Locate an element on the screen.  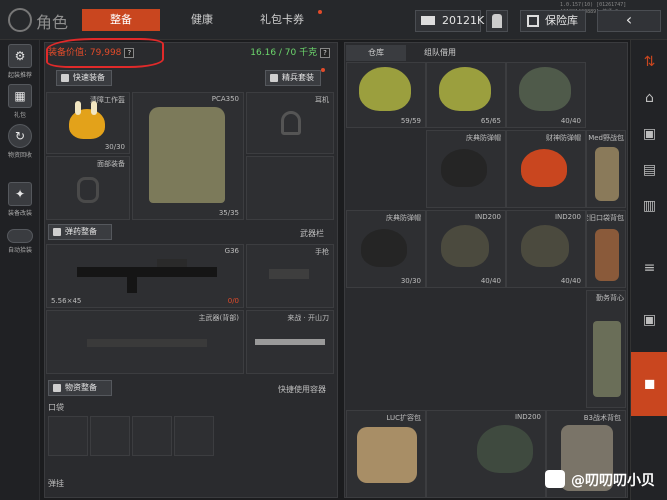
inventory-item: 40/40 is located at coordinates (546, 95).